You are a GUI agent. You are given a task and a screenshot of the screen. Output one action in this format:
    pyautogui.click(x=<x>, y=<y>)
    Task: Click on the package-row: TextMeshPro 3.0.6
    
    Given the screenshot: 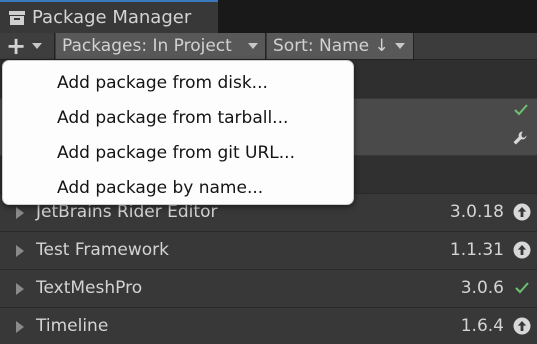 What is the action you would take?
    pyautogui.click(x=268, y=287)
    